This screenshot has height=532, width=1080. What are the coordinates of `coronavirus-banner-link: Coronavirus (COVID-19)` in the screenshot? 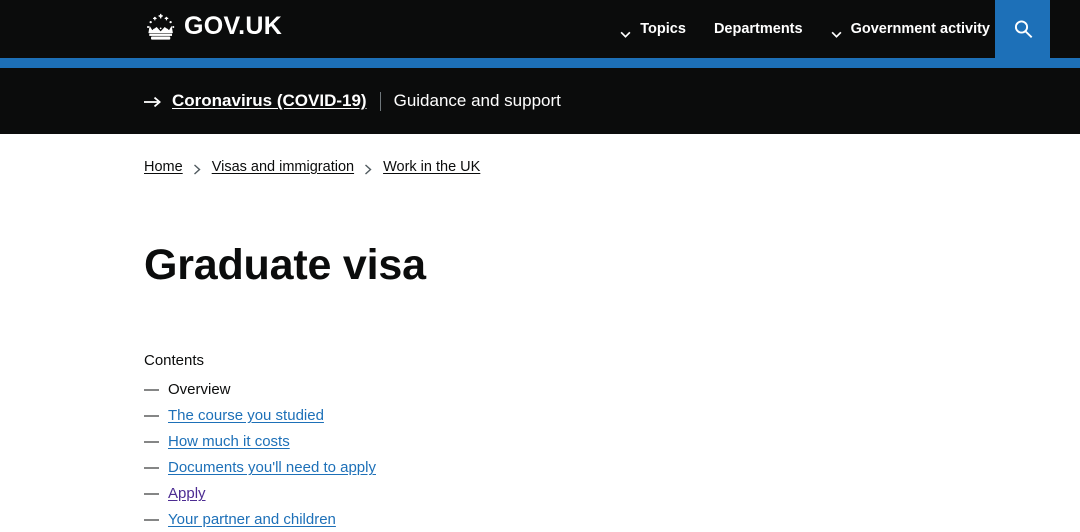 It's located at (269, 101).